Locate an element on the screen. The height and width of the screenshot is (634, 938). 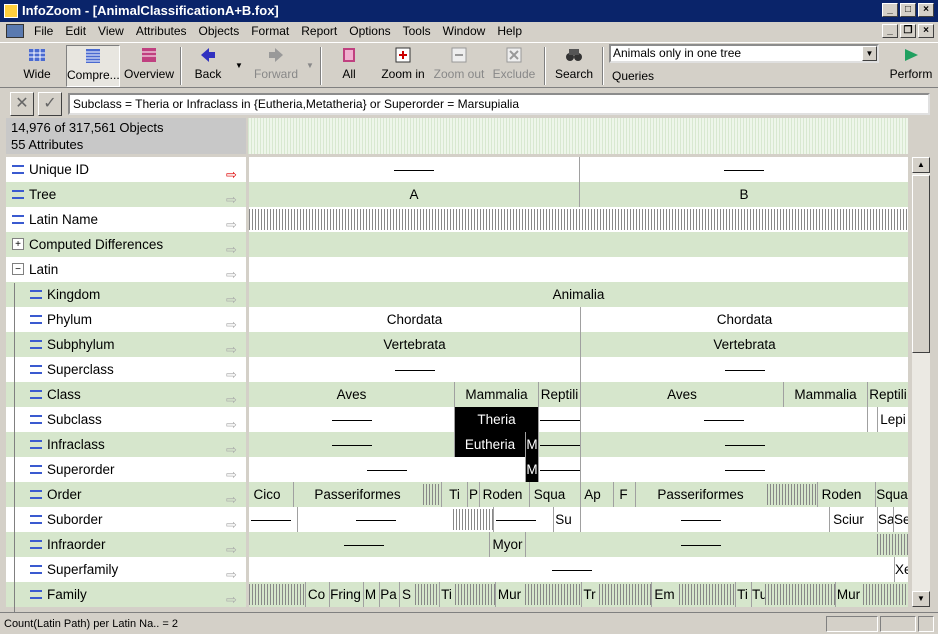
wide-button: Wide is located at coordinates (37, 66).